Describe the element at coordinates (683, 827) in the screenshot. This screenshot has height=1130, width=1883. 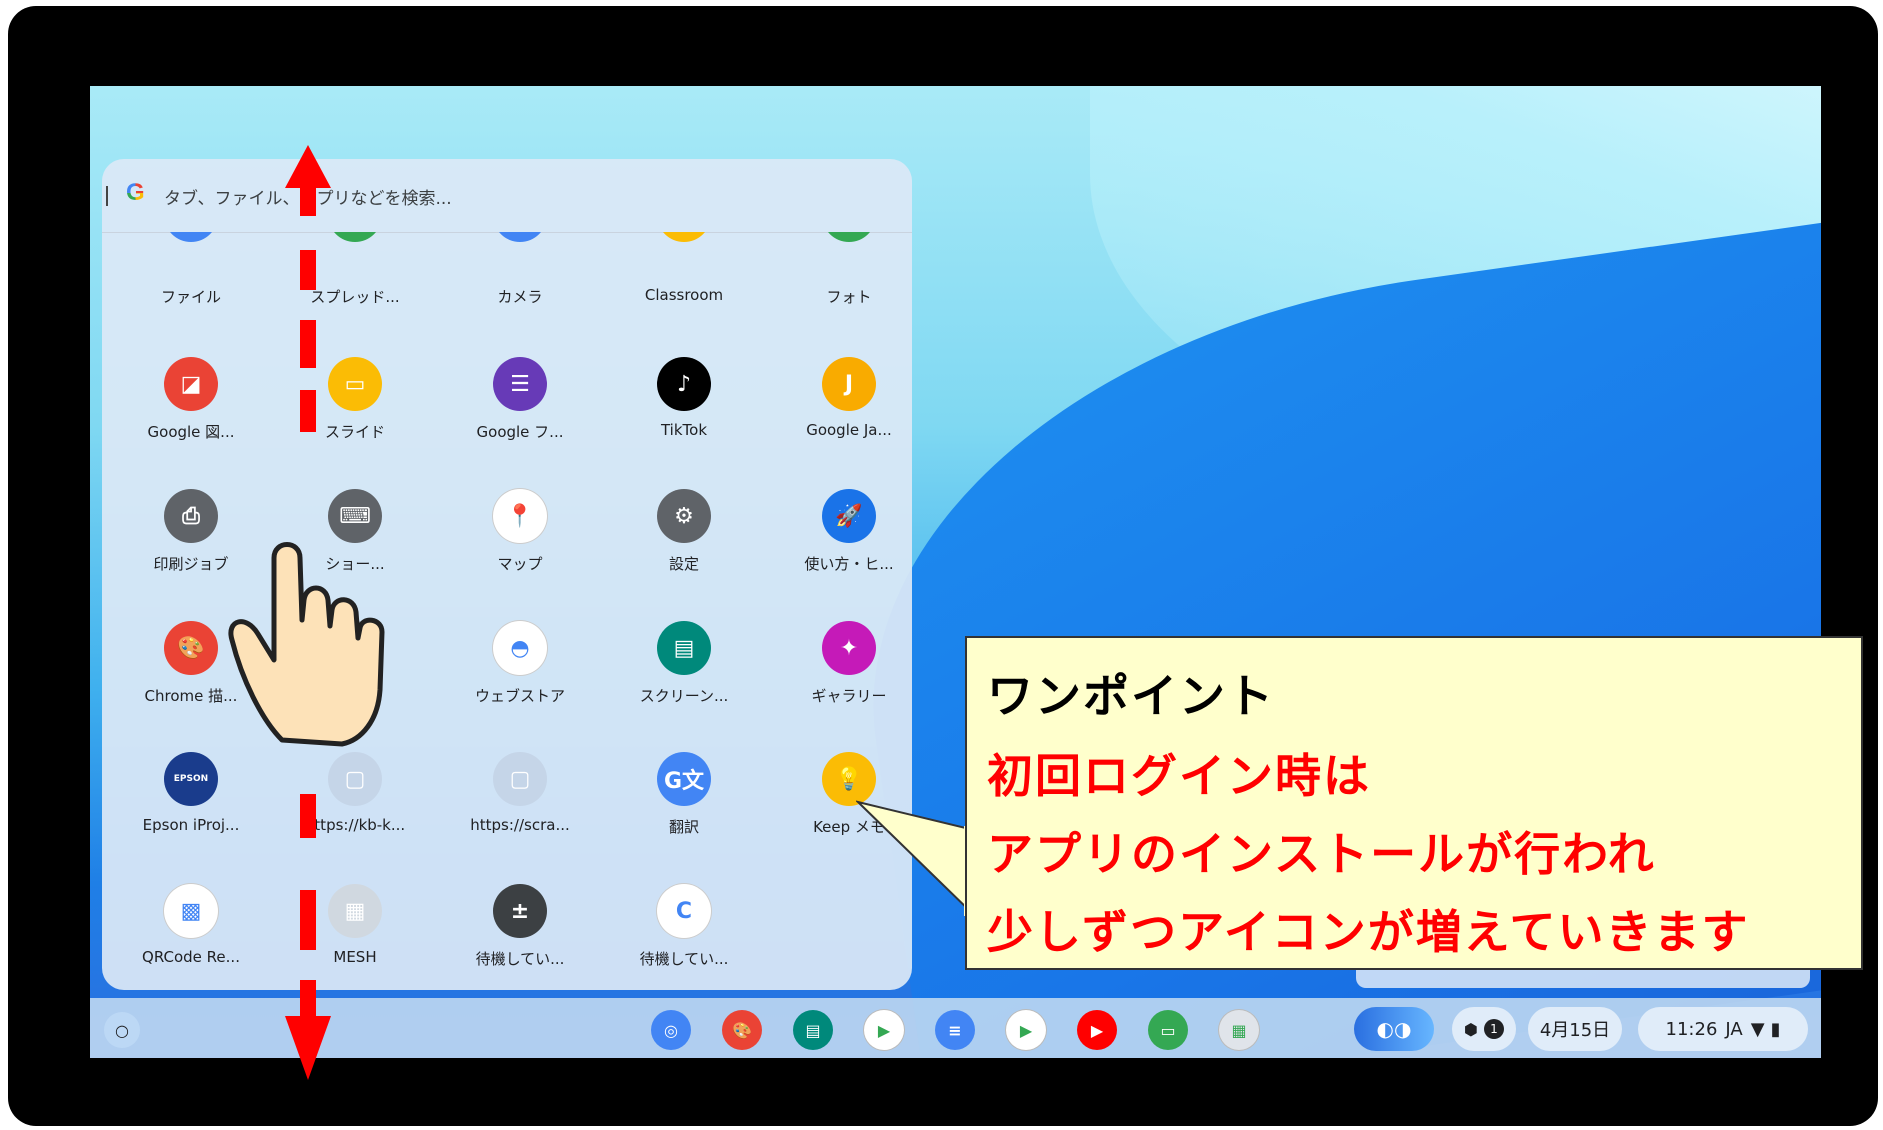
I see `app-label: 翻訳` at that location.